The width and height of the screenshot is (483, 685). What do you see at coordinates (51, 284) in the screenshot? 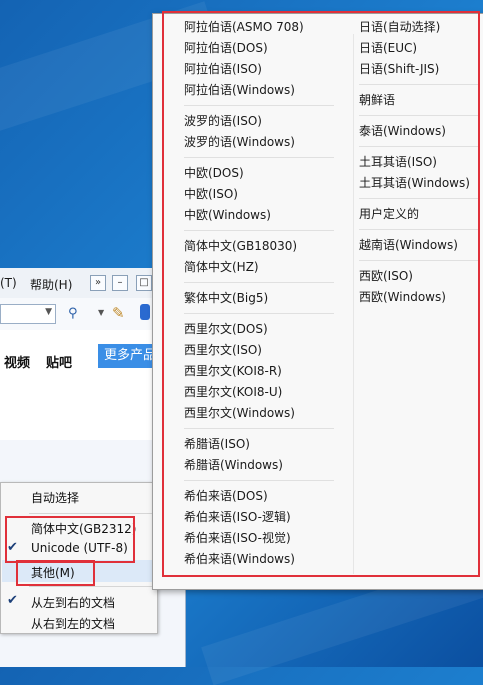
I see `menu-help: 帮助(H)` at bounding box center [51, 284].